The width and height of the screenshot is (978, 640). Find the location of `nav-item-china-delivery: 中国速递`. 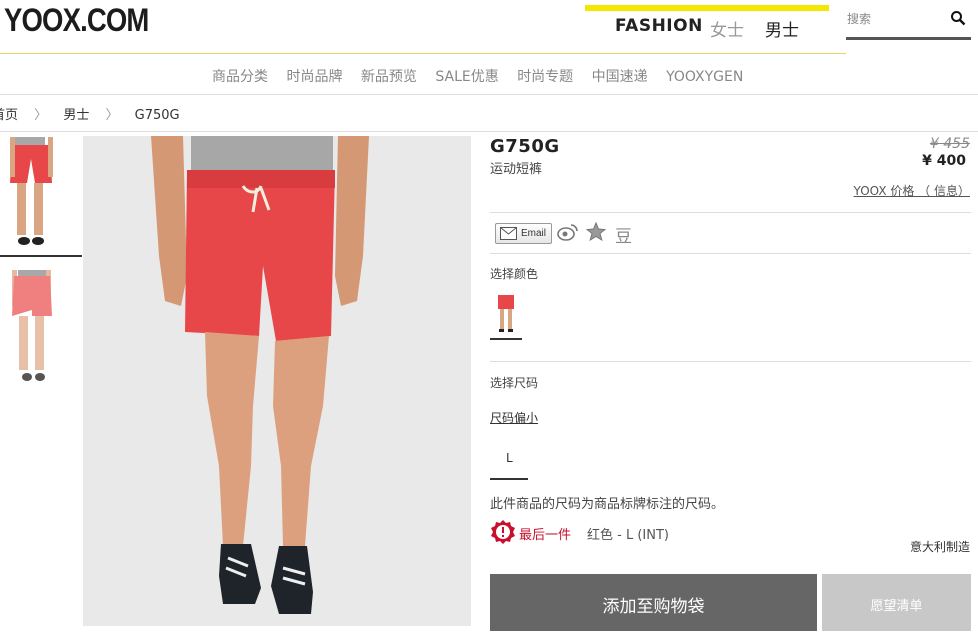

nav-item-china-delivery: 中国速递 is located at coordinates (620, 76).